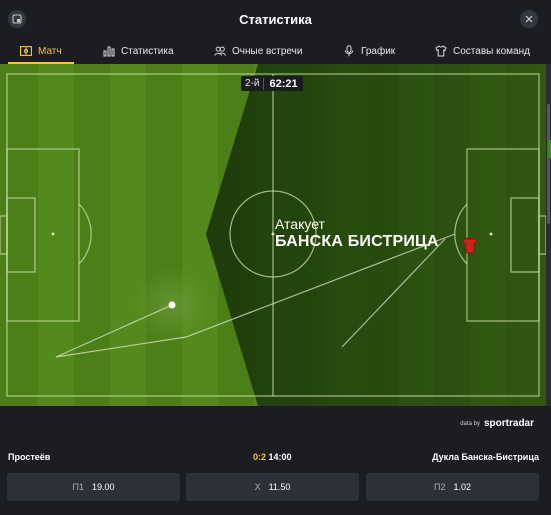  What do you see at coordinates (441, 51) in the screenshot?
I see `shirt-icon` at bounding box center [441, 51].